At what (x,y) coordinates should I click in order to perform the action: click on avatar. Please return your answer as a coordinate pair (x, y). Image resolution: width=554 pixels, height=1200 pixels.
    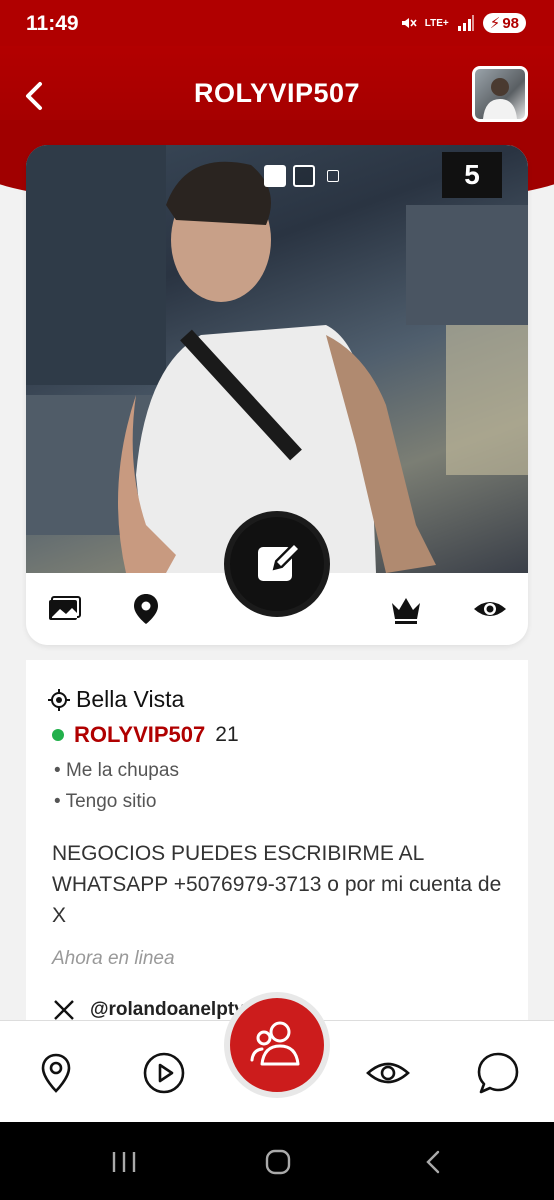
    Looking at the image, I should click on (500, 94).